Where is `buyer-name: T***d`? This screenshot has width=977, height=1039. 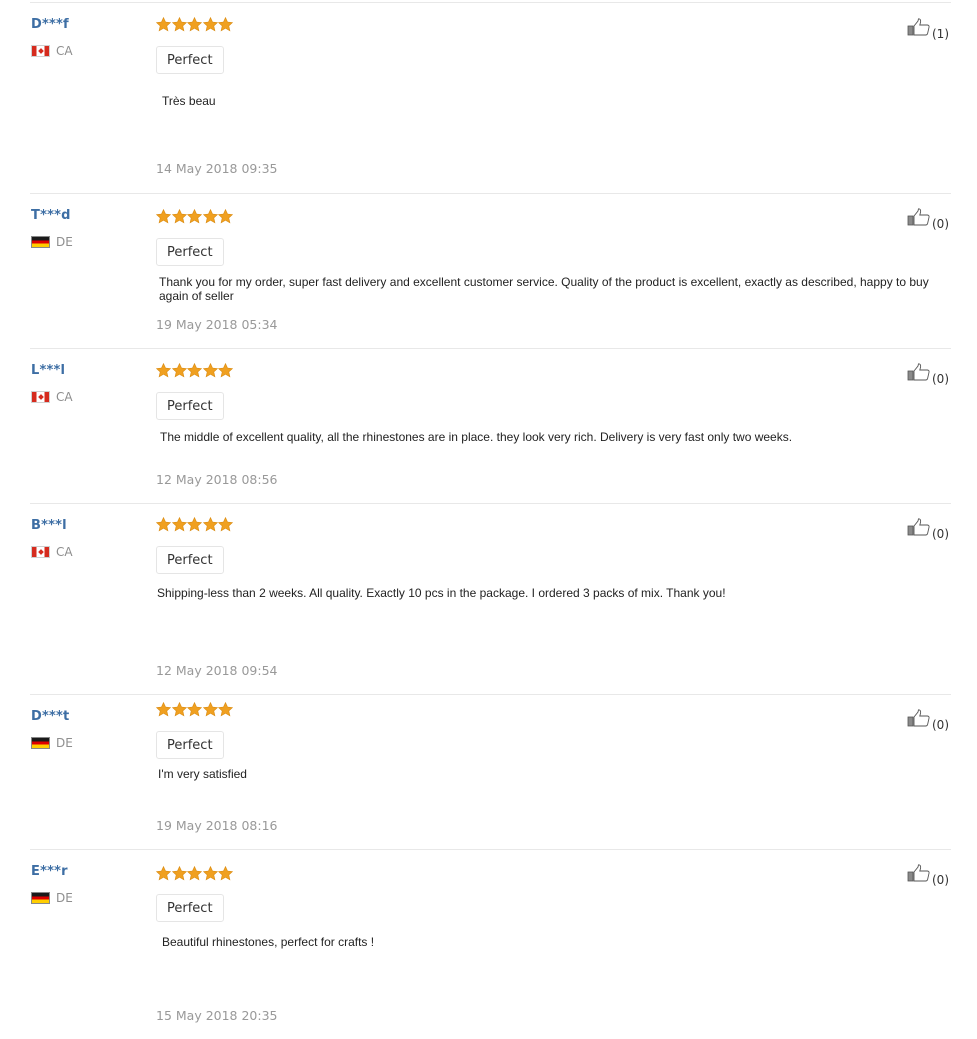 buyer-name: T***d is located at coordinates (51, 215).